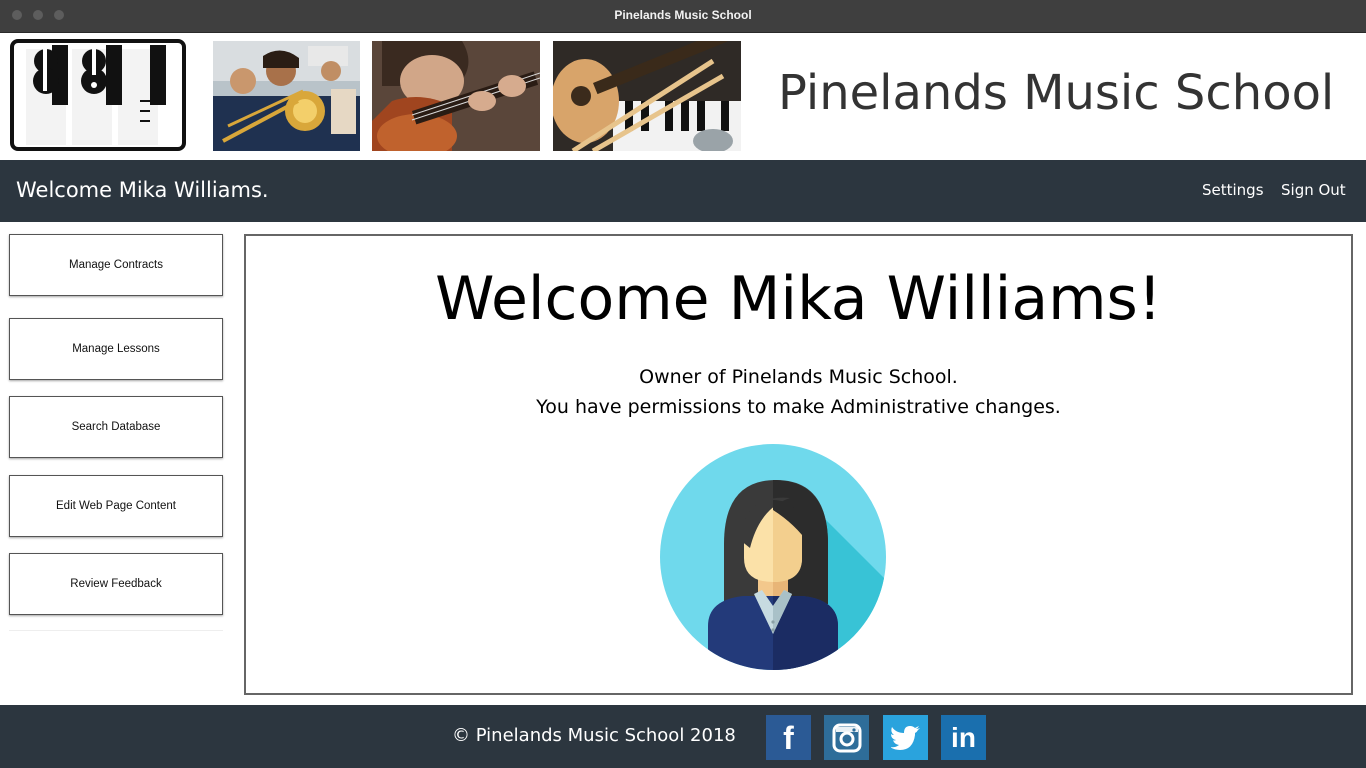  What do you see at coordinates (683, 191) in the screenshot?
I see `top-navbar: Welcome Mika Williams. Settings Sign Out` at bounding box center [683, 191].